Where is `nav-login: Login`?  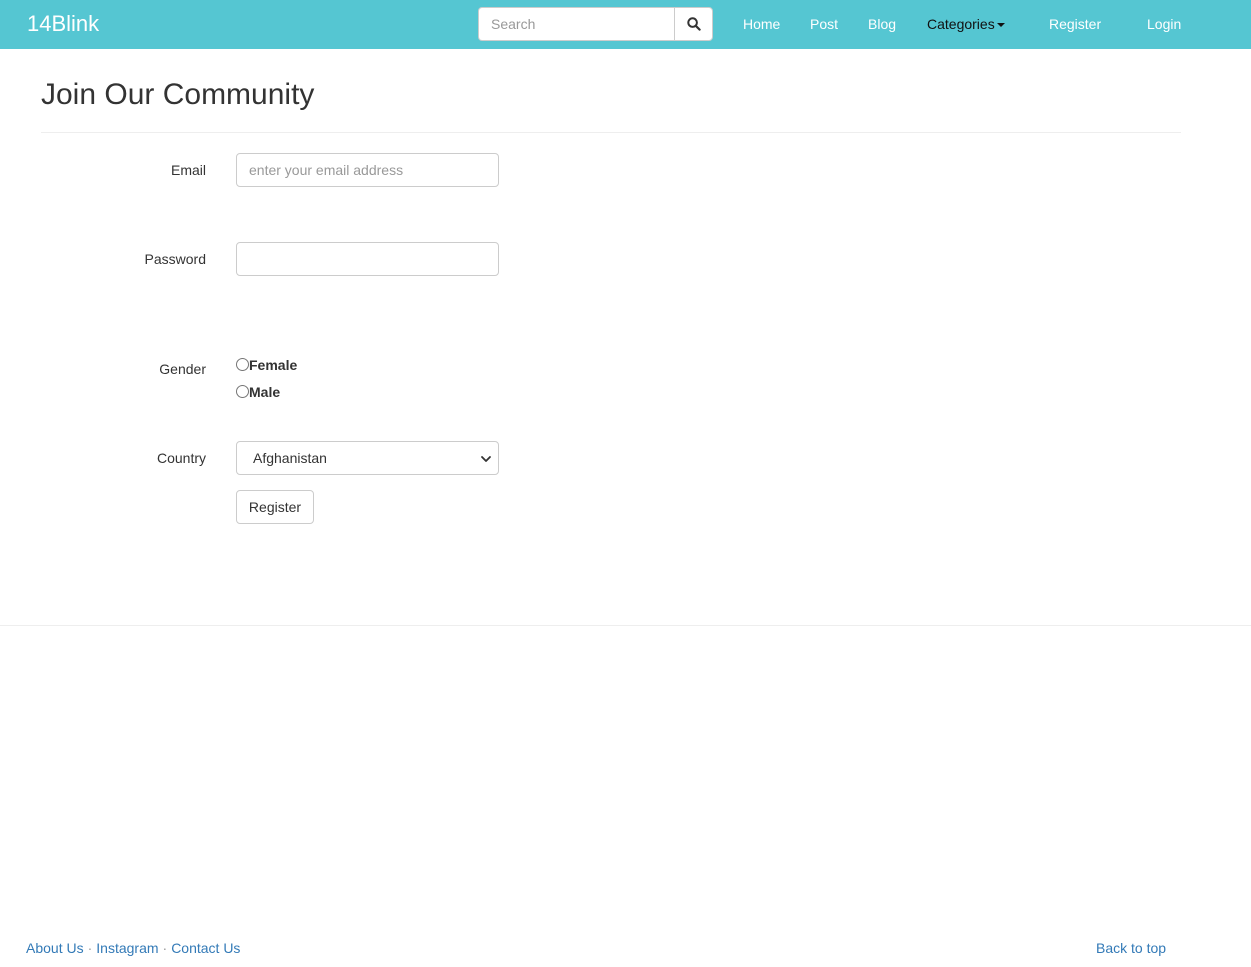
nav-login: Login is located at coordinates (1164, 24).